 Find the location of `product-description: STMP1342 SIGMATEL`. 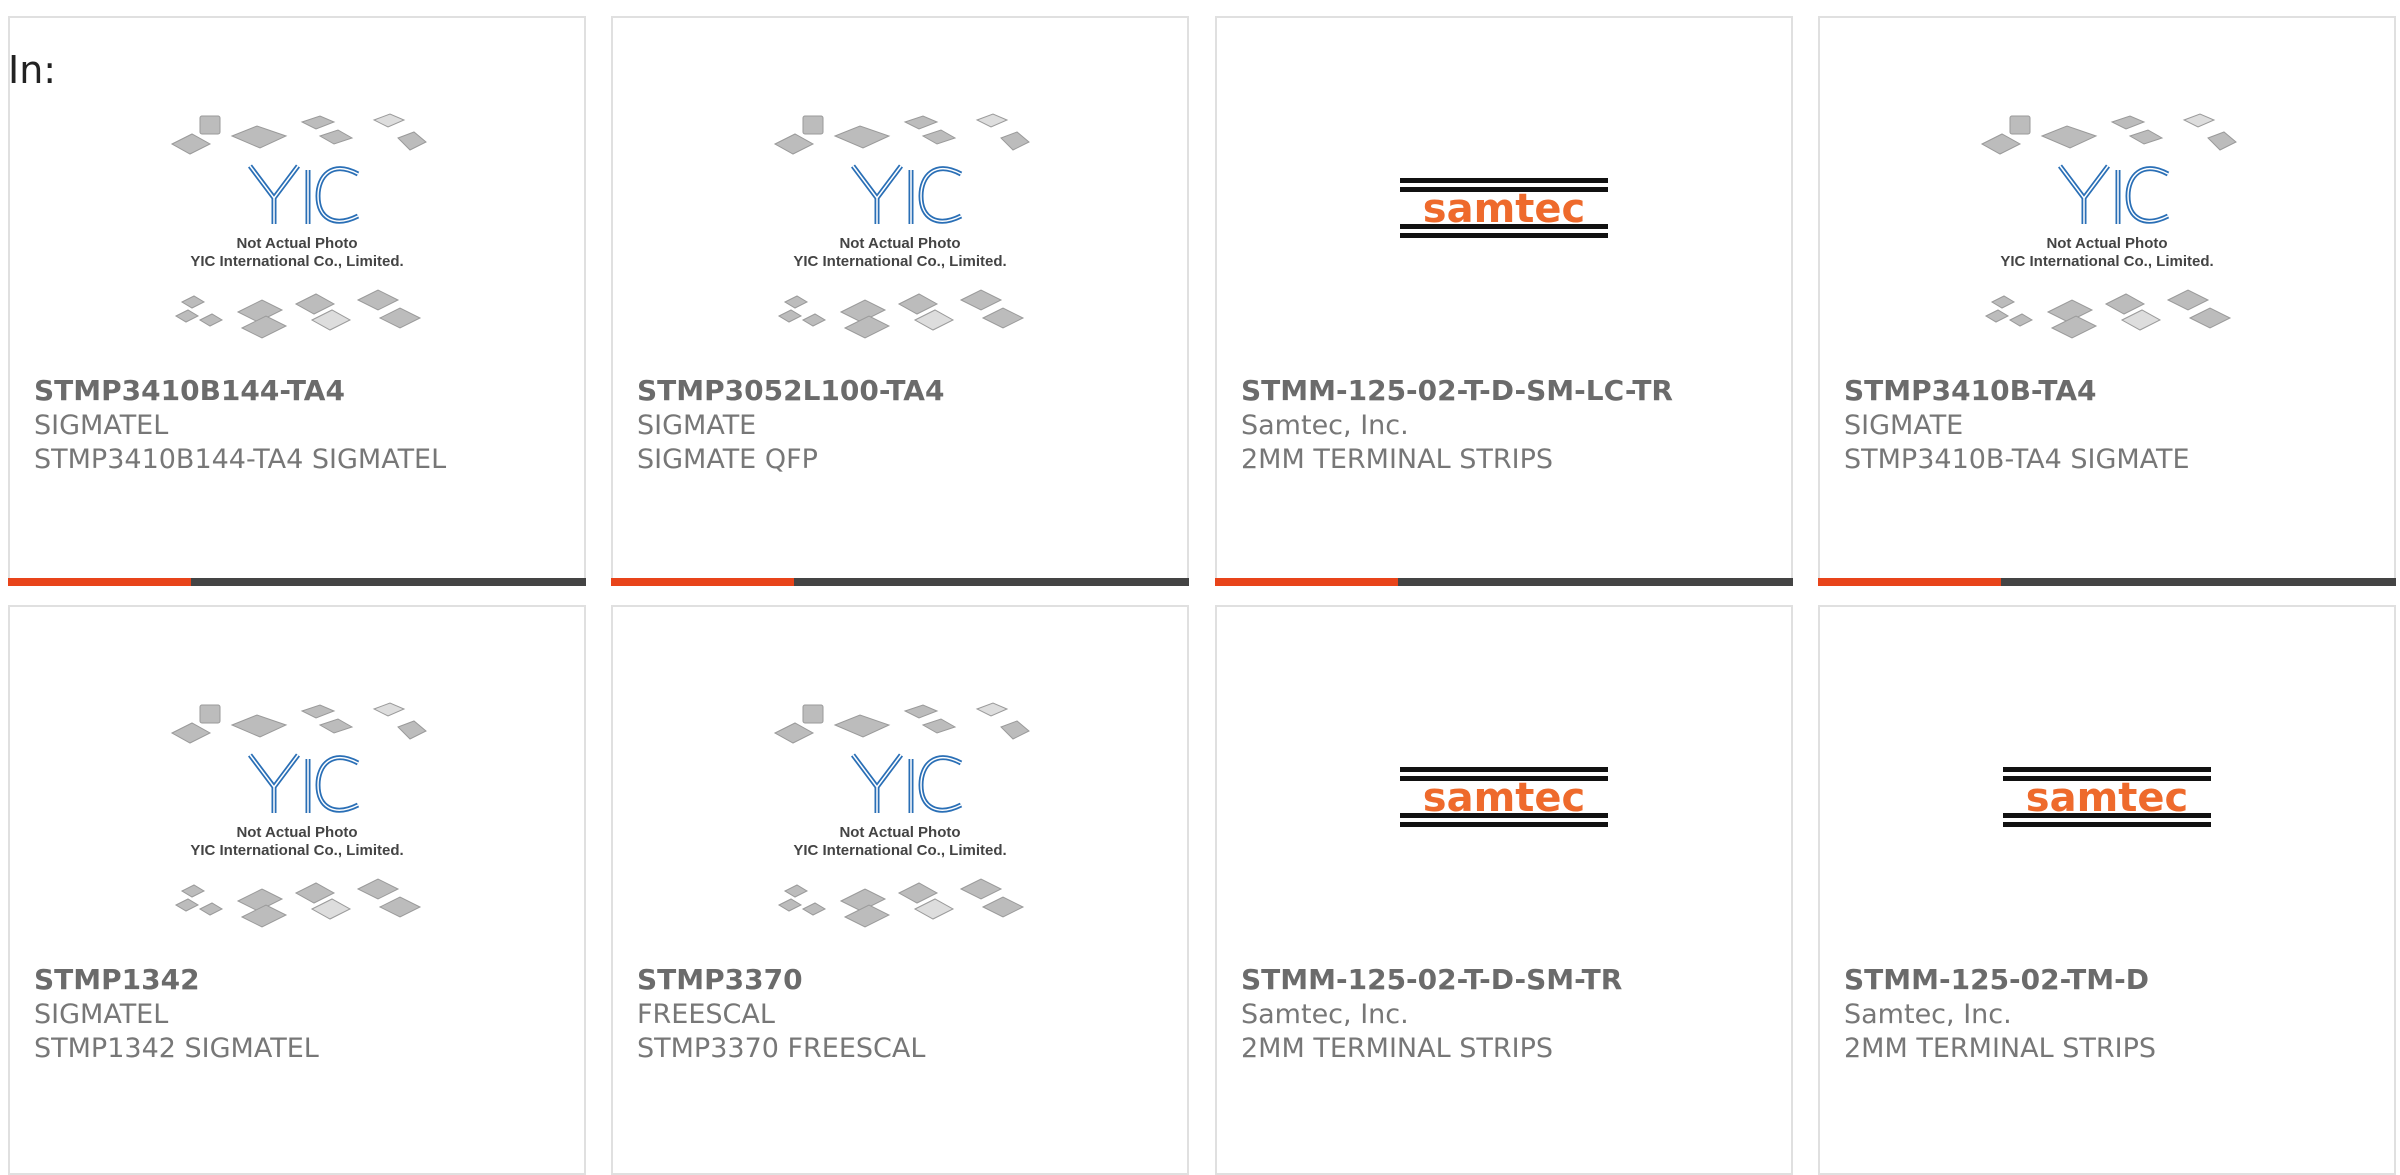

product-description: STMP1342 SIGMATEL is located at coordinates (176, 1048).